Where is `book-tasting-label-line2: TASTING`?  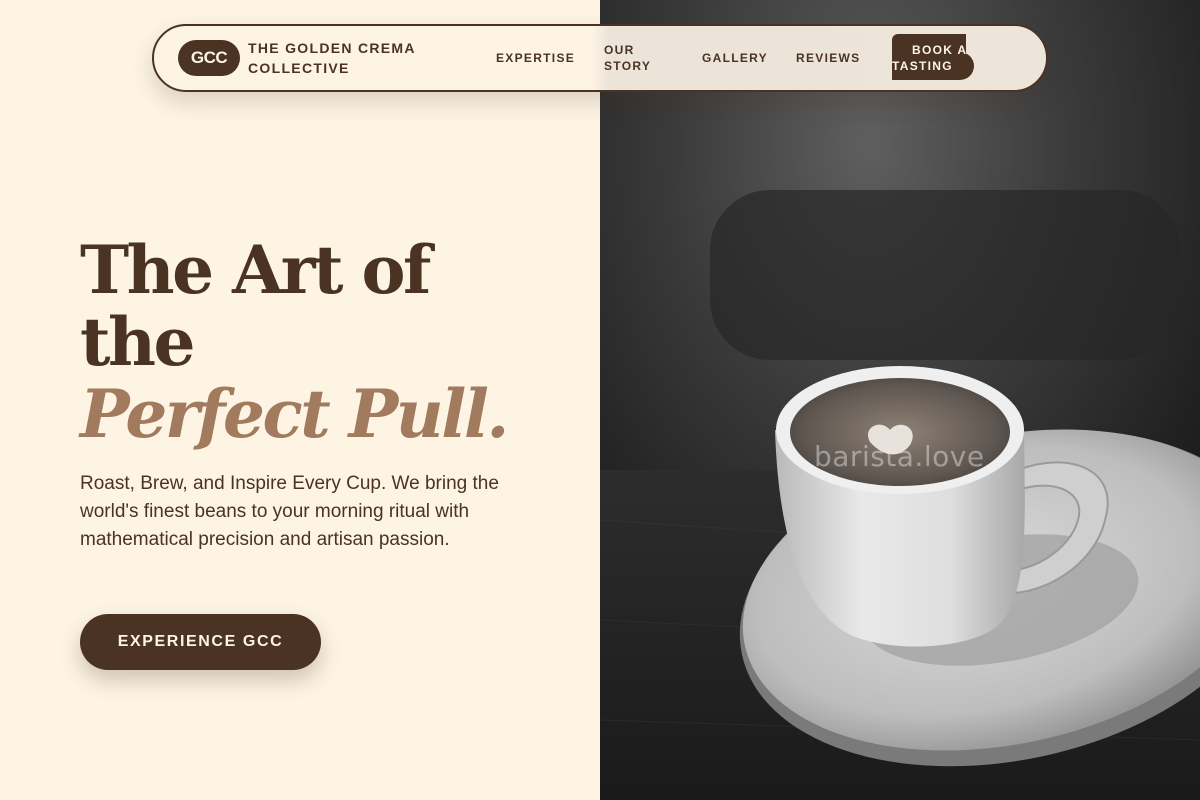
book-tasting-label-line2: TASTING is located at coordinates (922, 66).